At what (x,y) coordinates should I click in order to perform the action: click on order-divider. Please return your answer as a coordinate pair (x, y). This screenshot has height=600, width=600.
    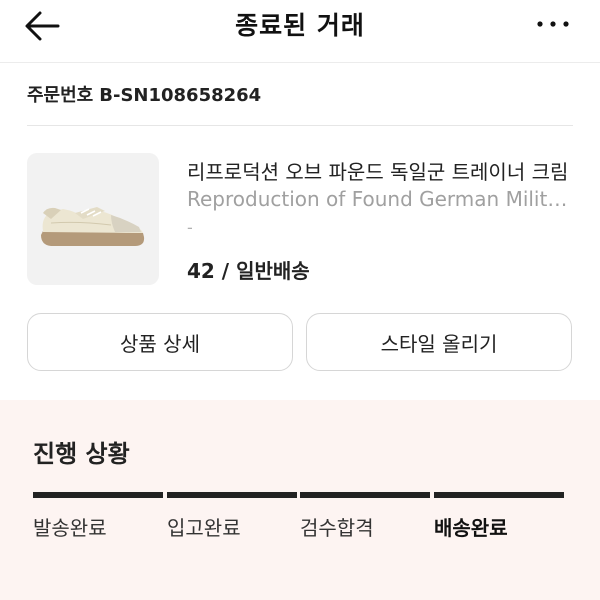
    Looking at the image, I should click on (300, 125).